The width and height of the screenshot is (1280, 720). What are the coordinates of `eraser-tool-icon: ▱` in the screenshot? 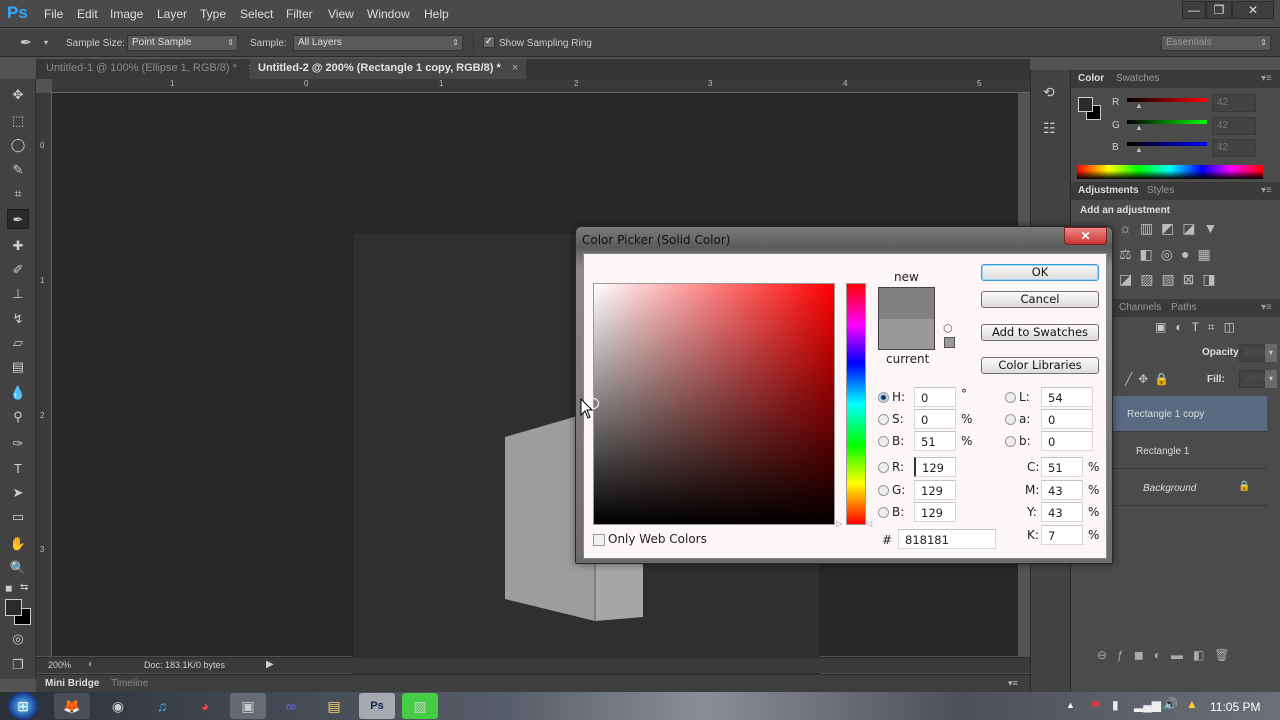 It's located at (18, 343).